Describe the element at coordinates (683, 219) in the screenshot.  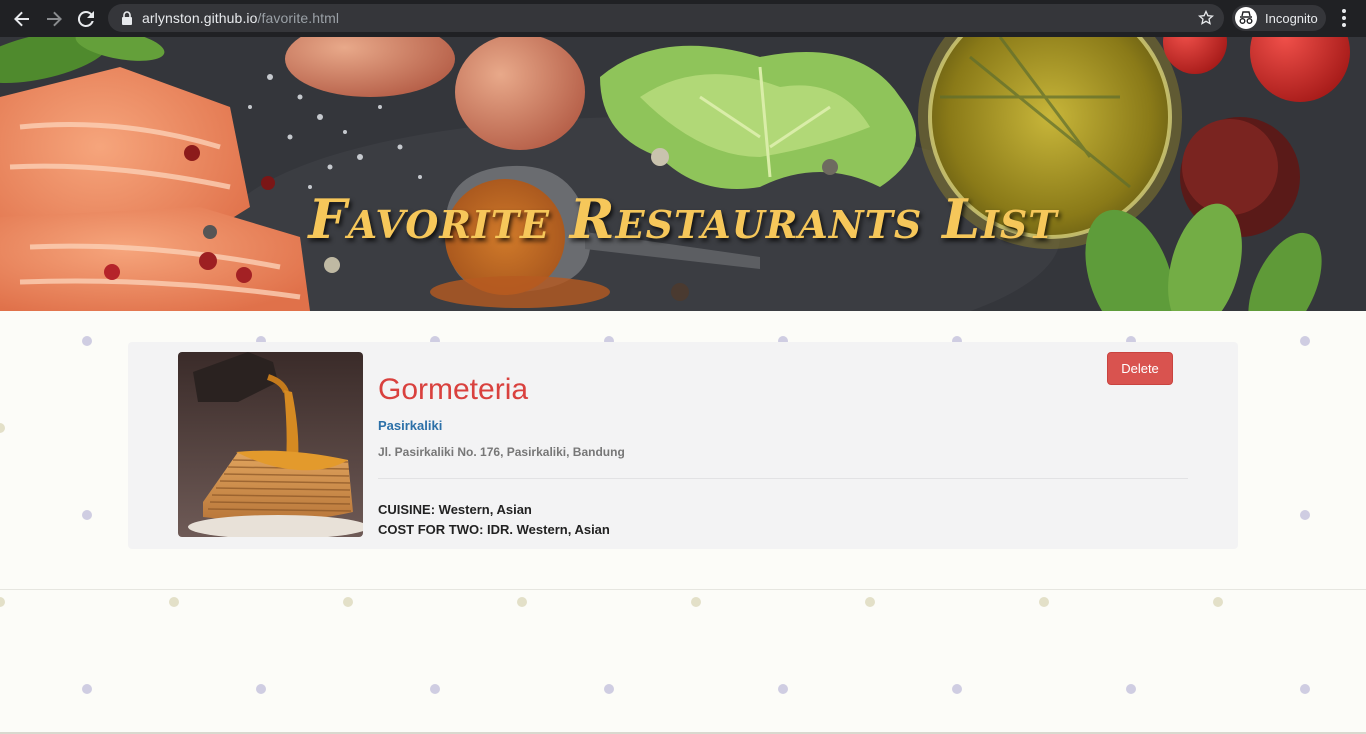
I see `page-title: Favorite Restaurants List` at that location.